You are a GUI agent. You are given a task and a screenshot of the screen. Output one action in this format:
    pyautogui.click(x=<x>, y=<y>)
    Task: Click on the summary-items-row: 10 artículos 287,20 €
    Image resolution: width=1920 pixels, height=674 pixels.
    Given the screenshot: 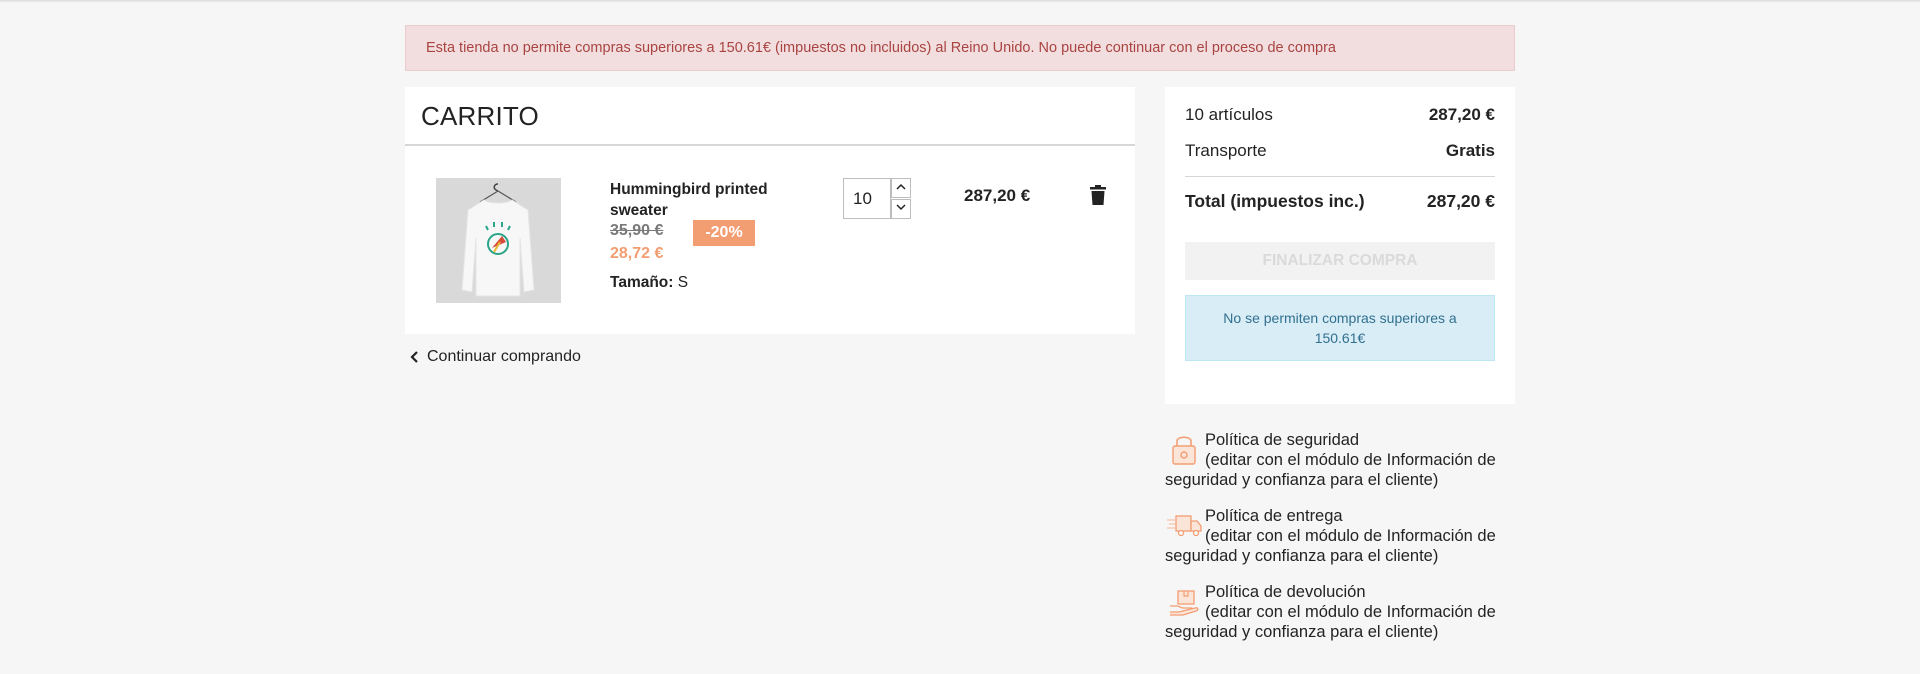 What is the action you would take?
    pyautogui.click(x=1340, y=115)
    